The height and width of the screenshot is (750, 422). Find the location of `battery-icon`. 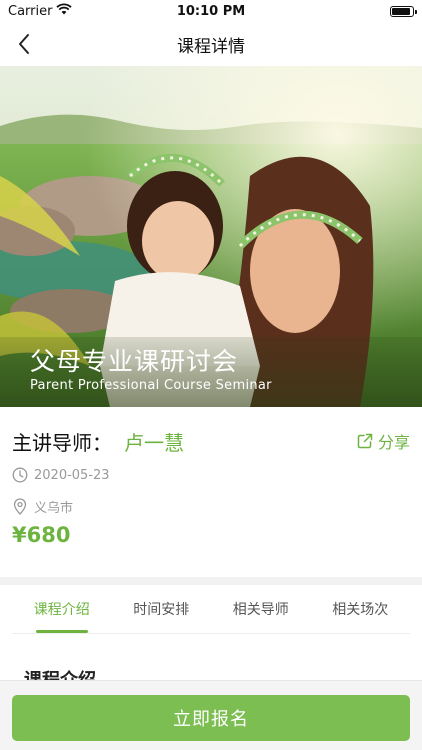

battery-icon is located at coordinates (403, 11).